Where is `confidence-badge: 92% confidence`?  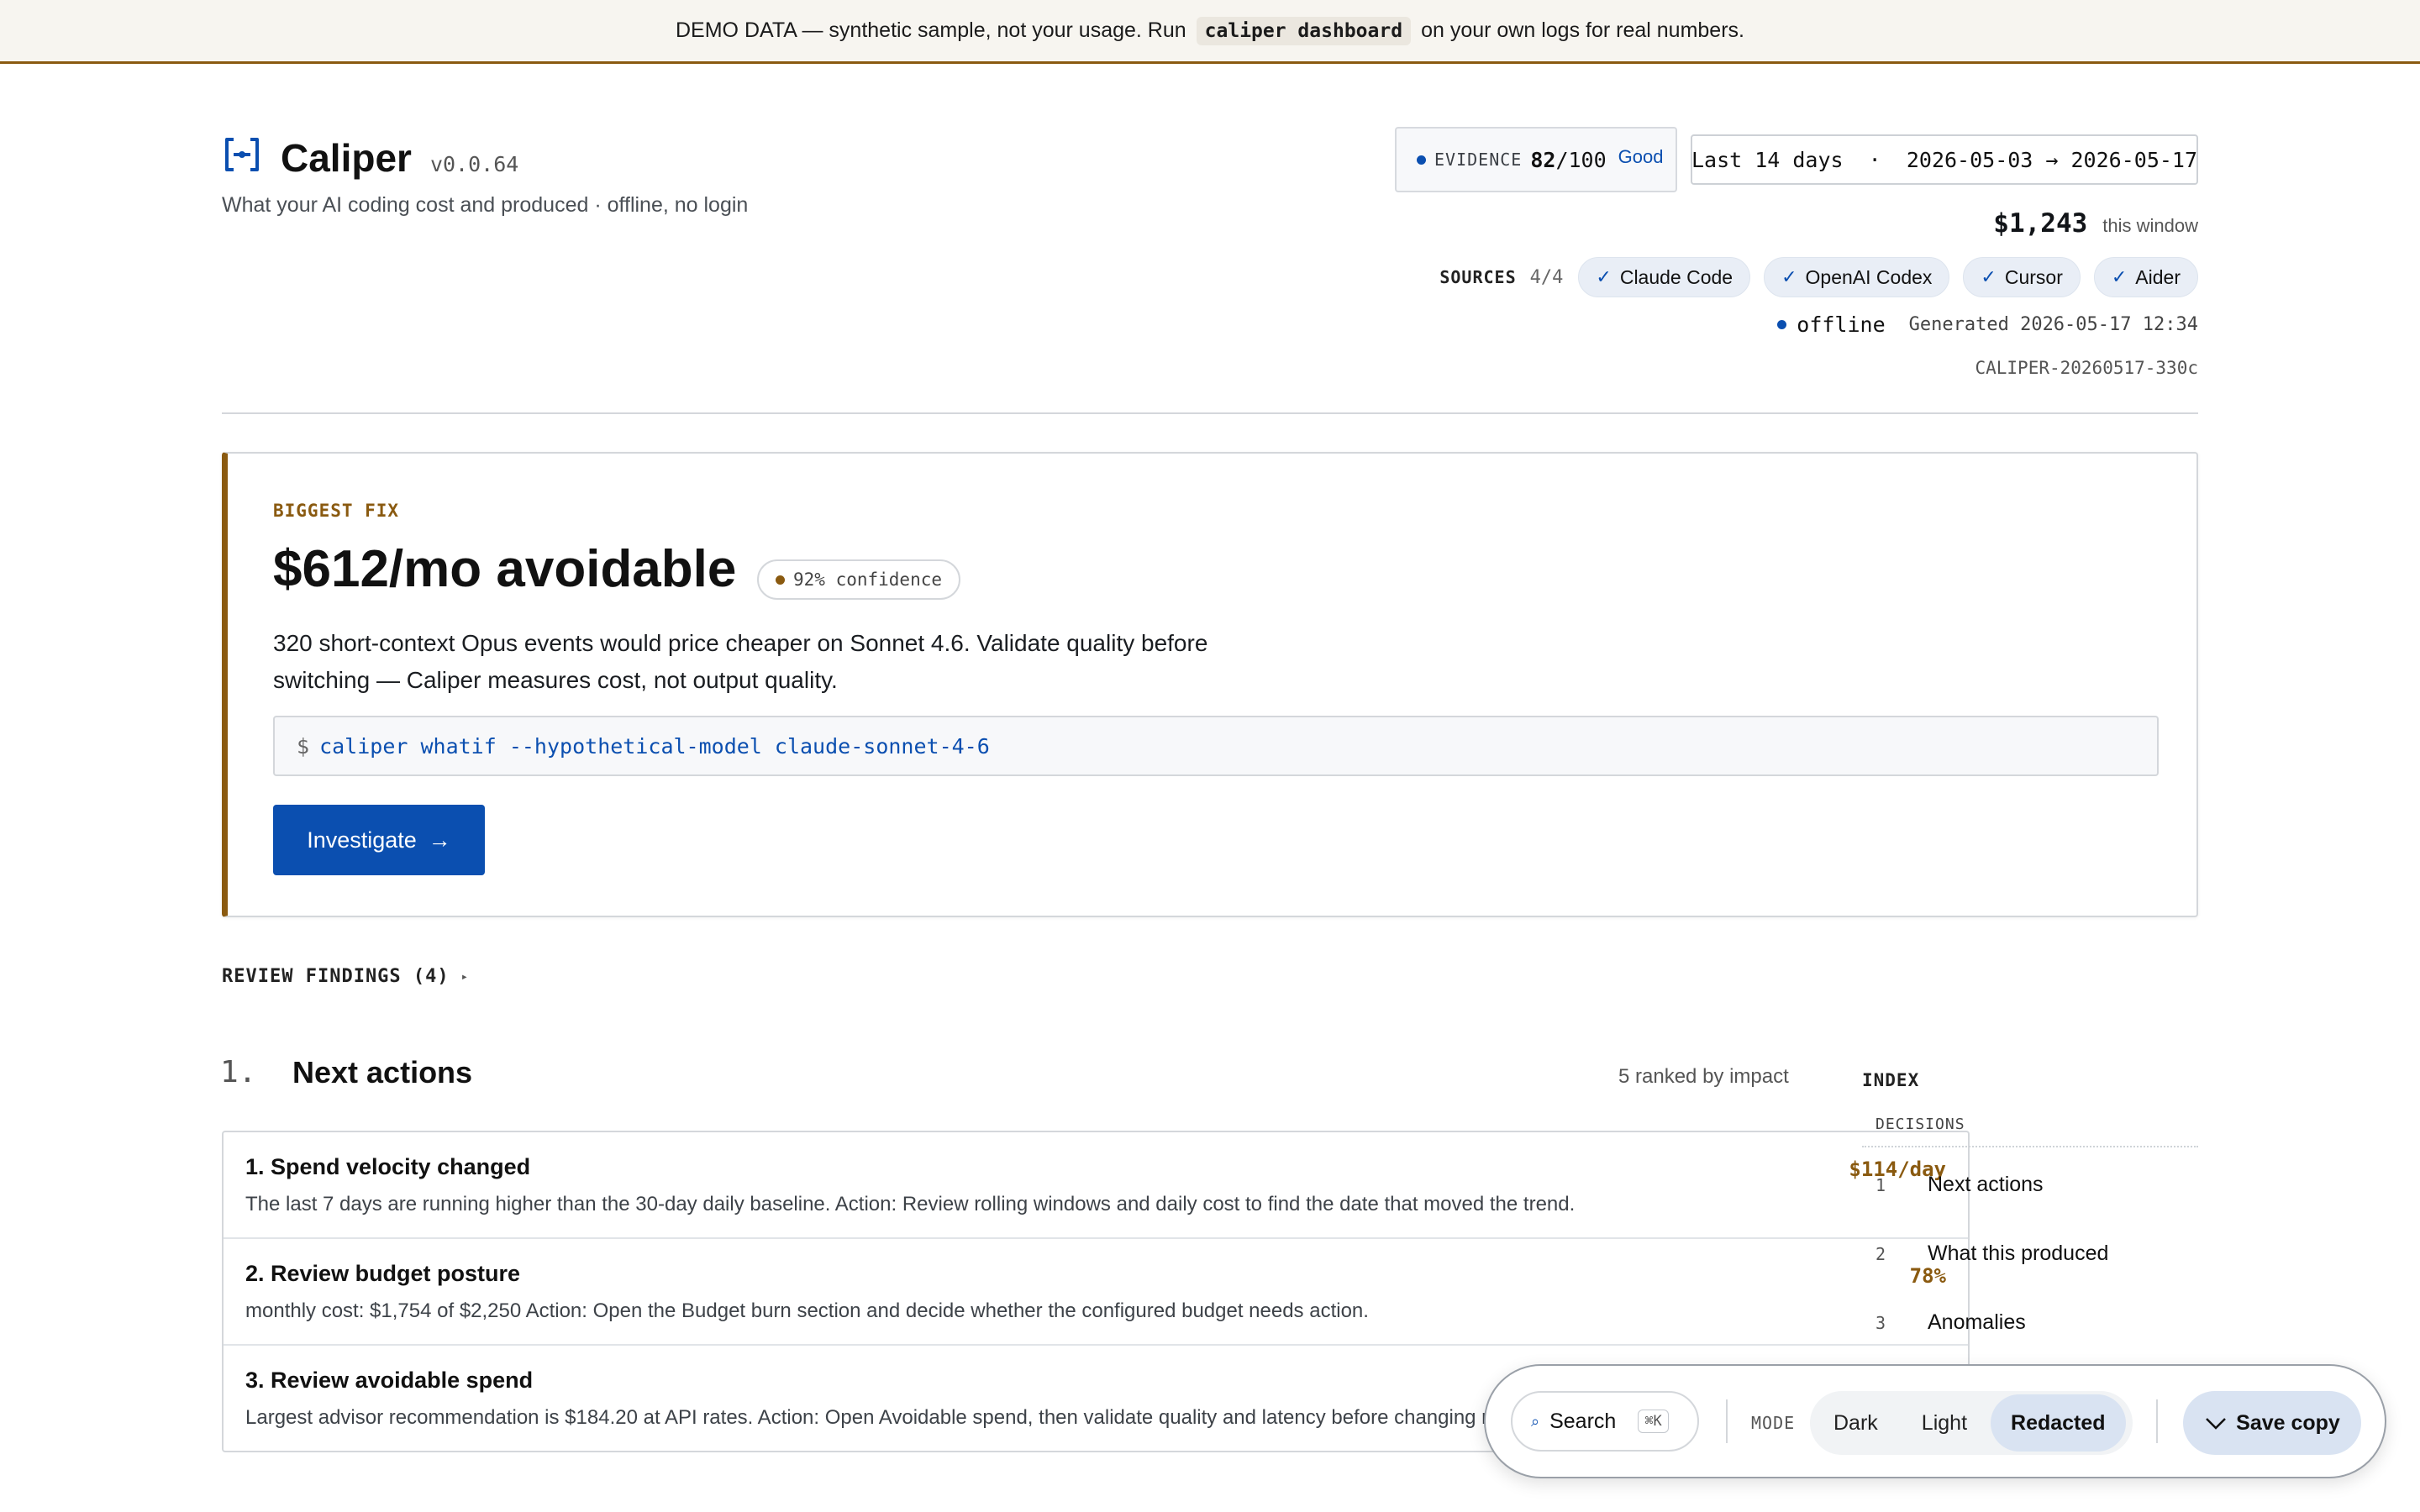
confidence-badge: 92% confidence is located at coordinates (859, 579).